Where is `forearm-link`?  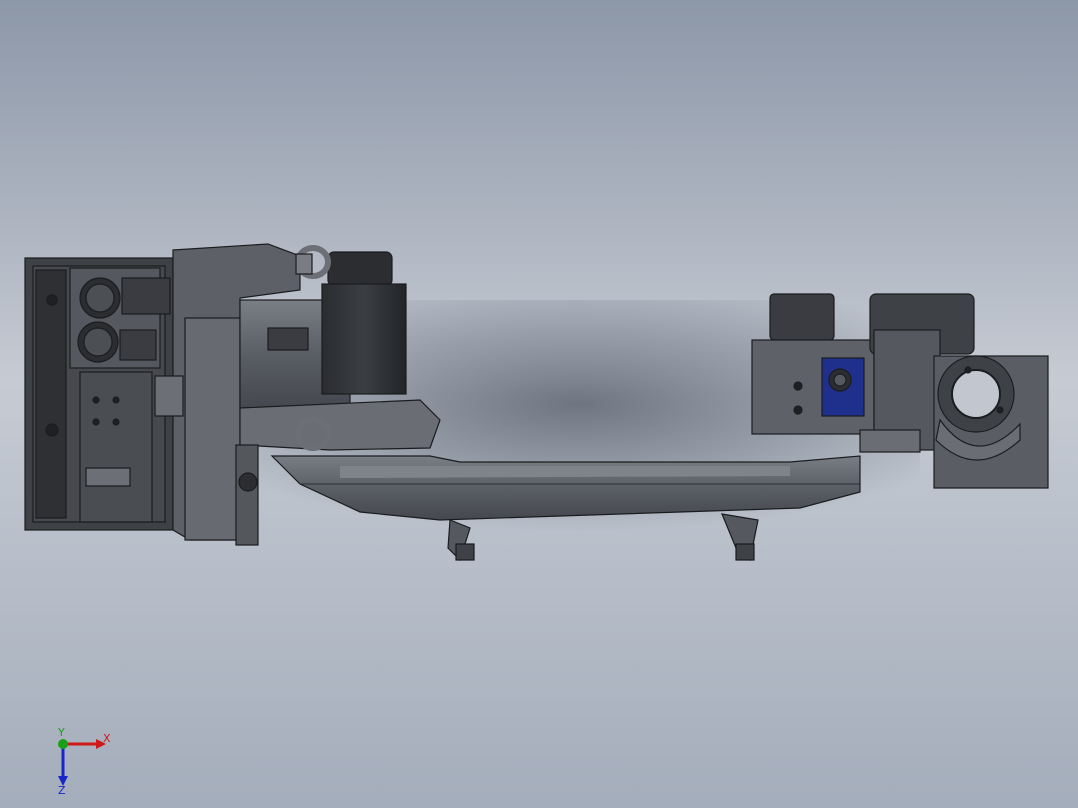 forearm-link is located at coordinates (565, 508).